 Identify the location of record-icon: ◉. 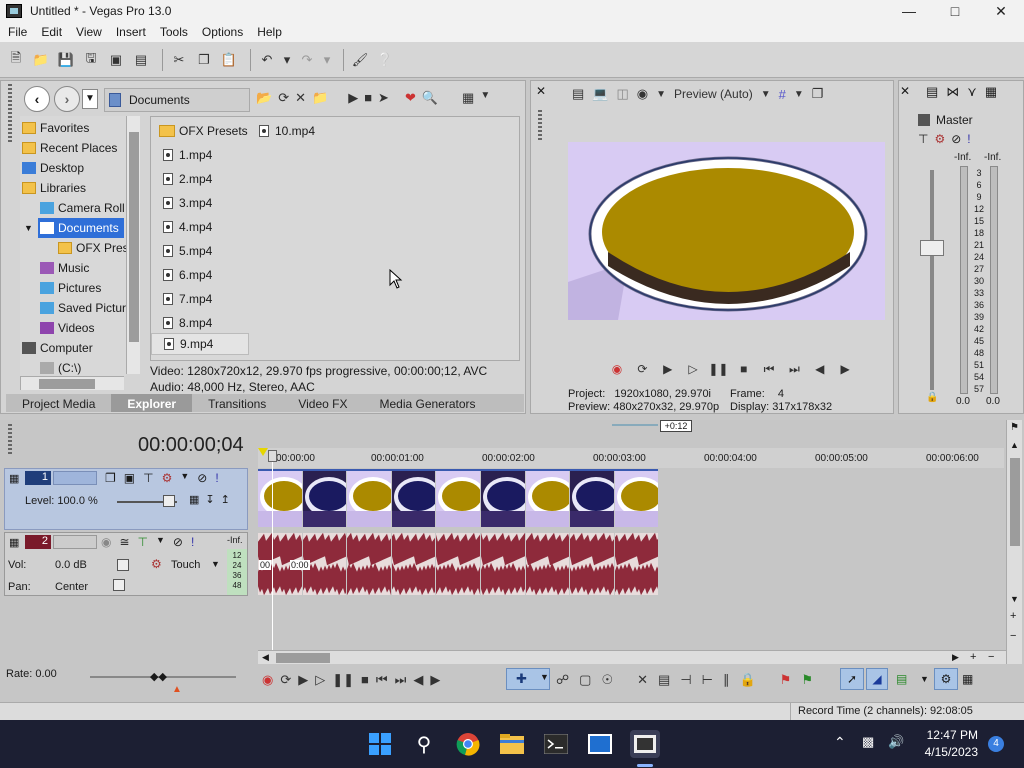
(617, 369).